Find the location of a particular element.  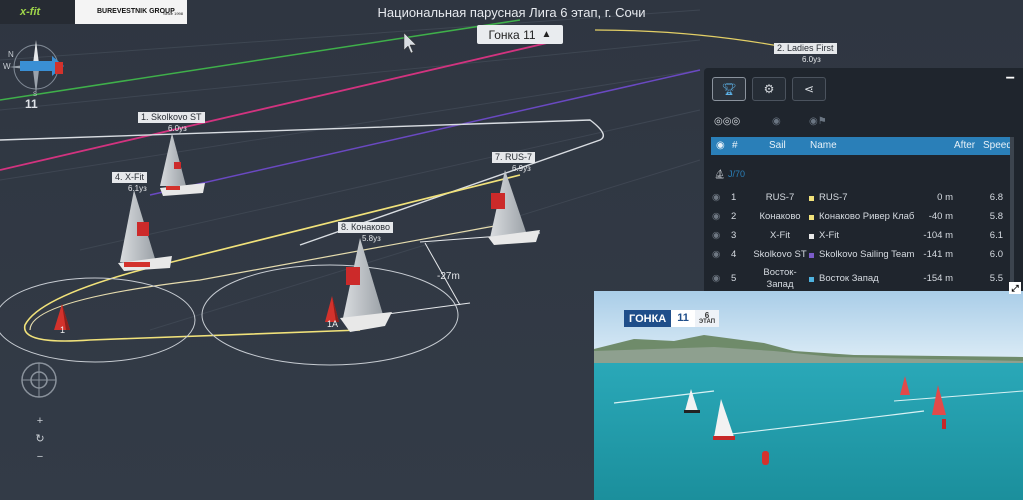

row-speed: 6.1 is located at coordinates (996, 235).